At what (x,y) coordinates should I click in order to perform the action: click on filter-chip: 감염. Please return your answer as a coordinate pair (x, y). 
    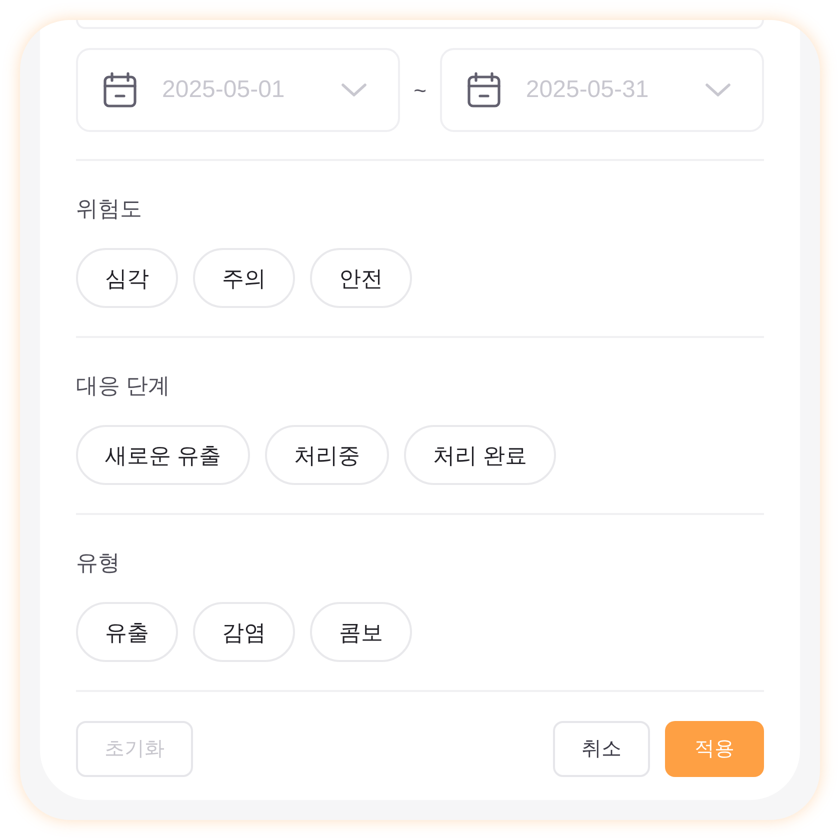
    Looking at the image, I should click on (244, 632).